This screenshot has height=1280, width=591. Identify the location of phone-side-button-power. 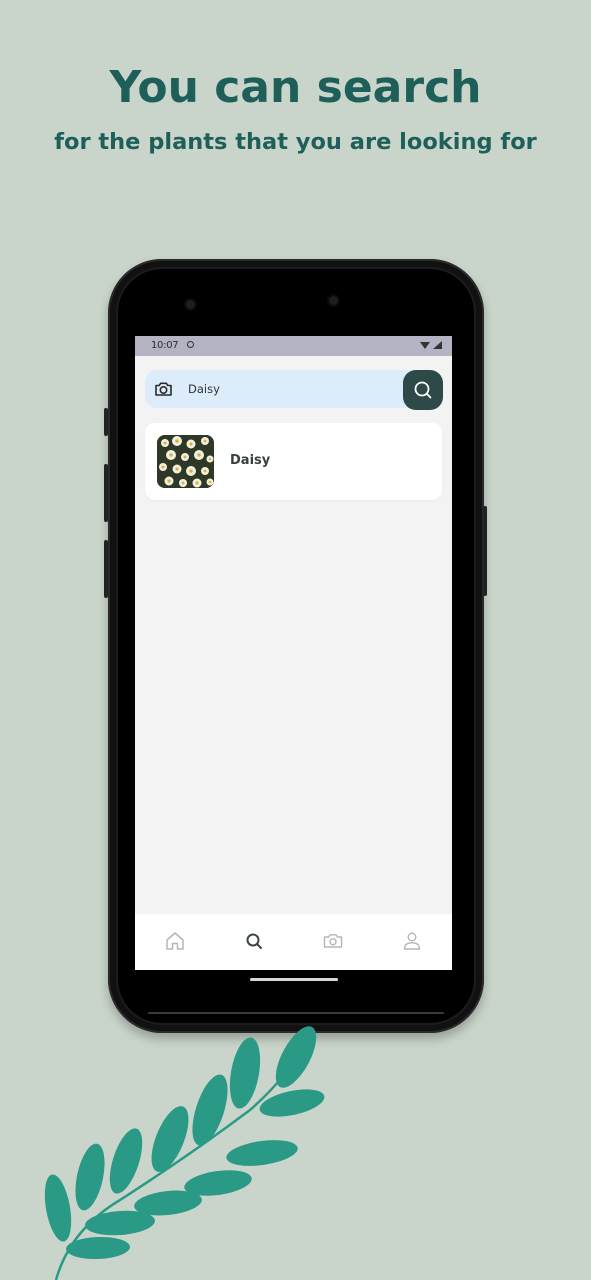
(485, 551).